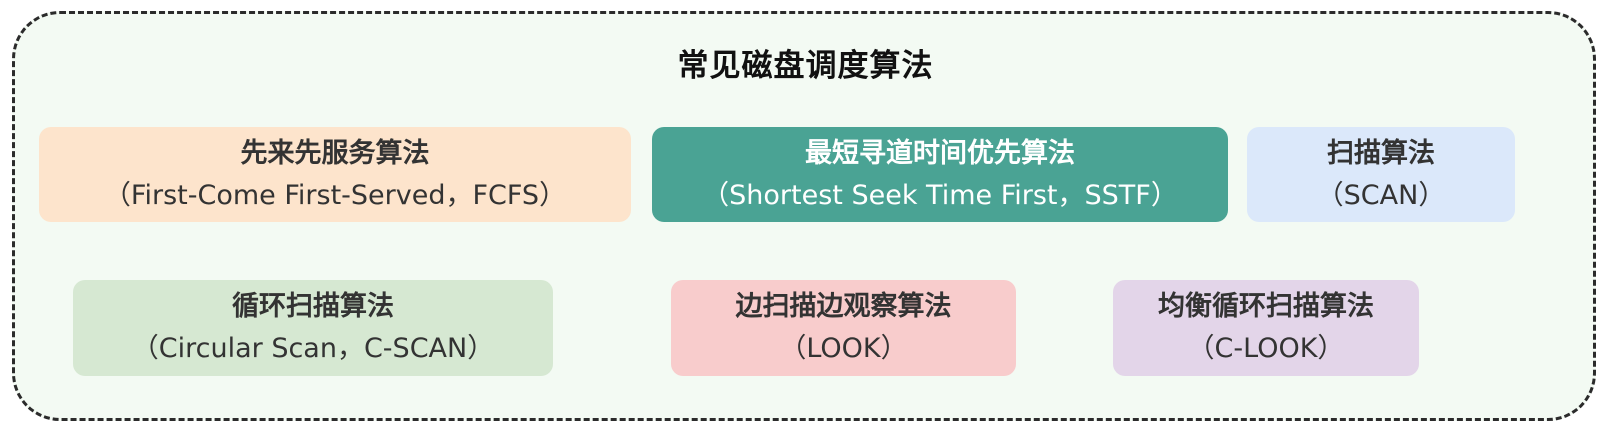  What do you see at coordinates (843, 348) in the screenshot?
I see `algorithm-english: （LOOK）` at bounding box center [843, 348].